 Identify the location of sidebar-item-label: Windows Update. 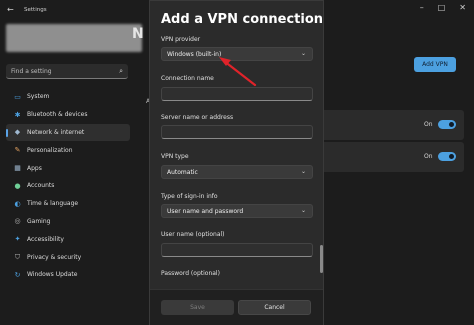
(52, 275).